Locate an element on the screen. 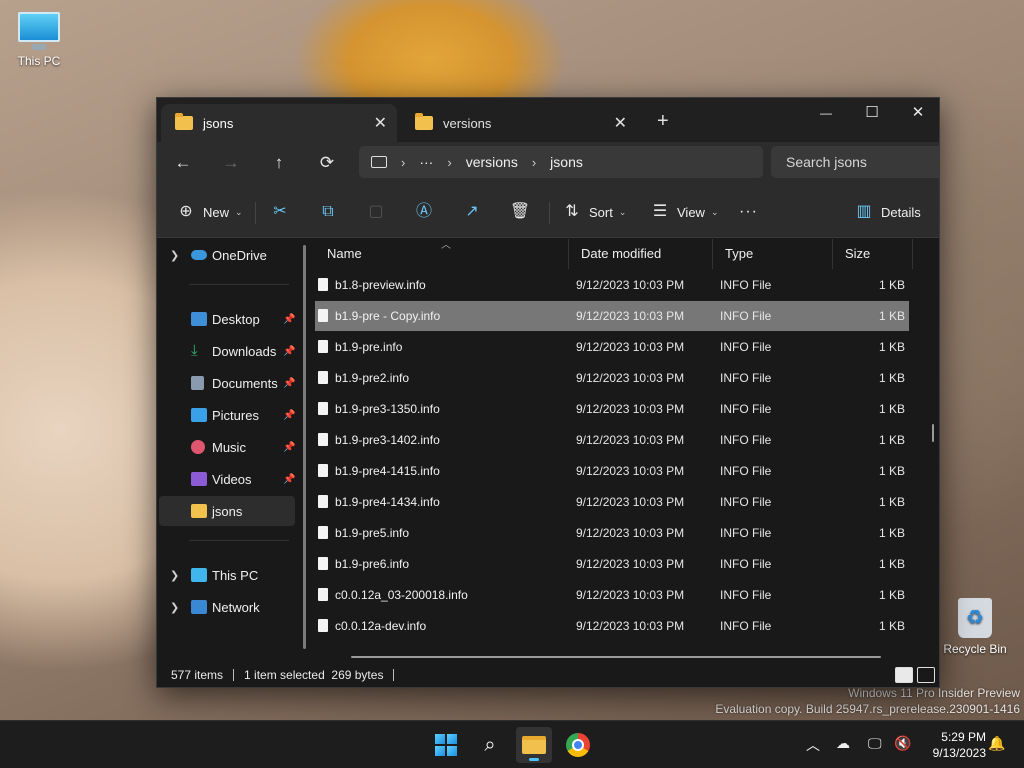 This screenshot has height=768, width=1024. column-header-type: Type is located at coordinates (773, 254).